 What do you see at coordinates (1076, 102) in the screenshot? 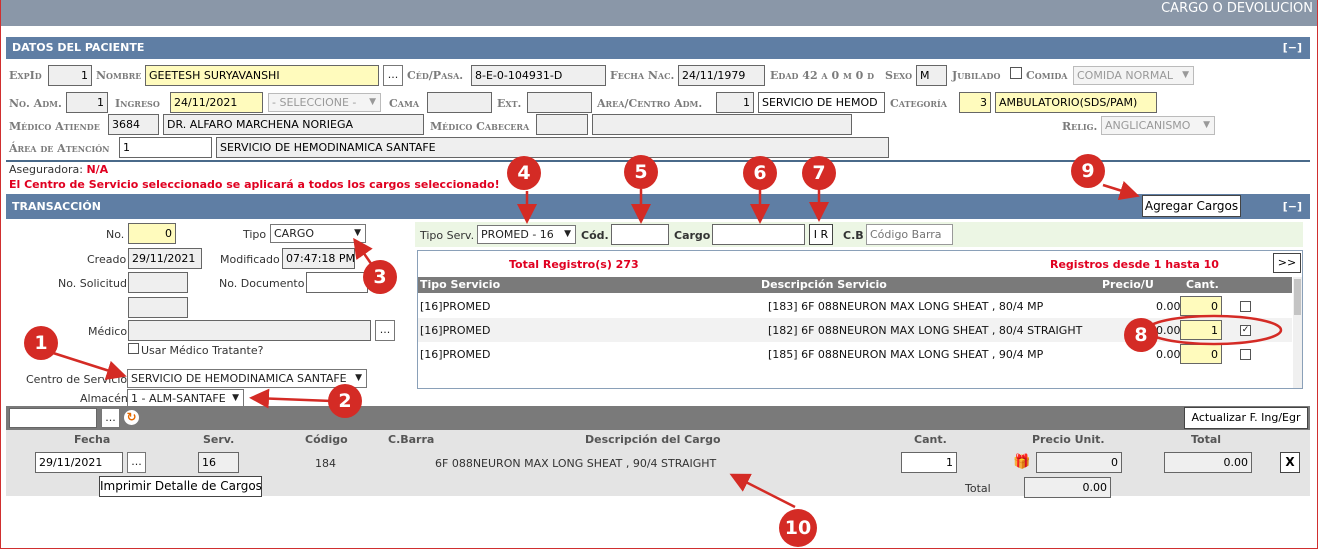
I see `categoria-field: AMBULATORIO(SDS/PAM)` at bounding box center [1076, 102].